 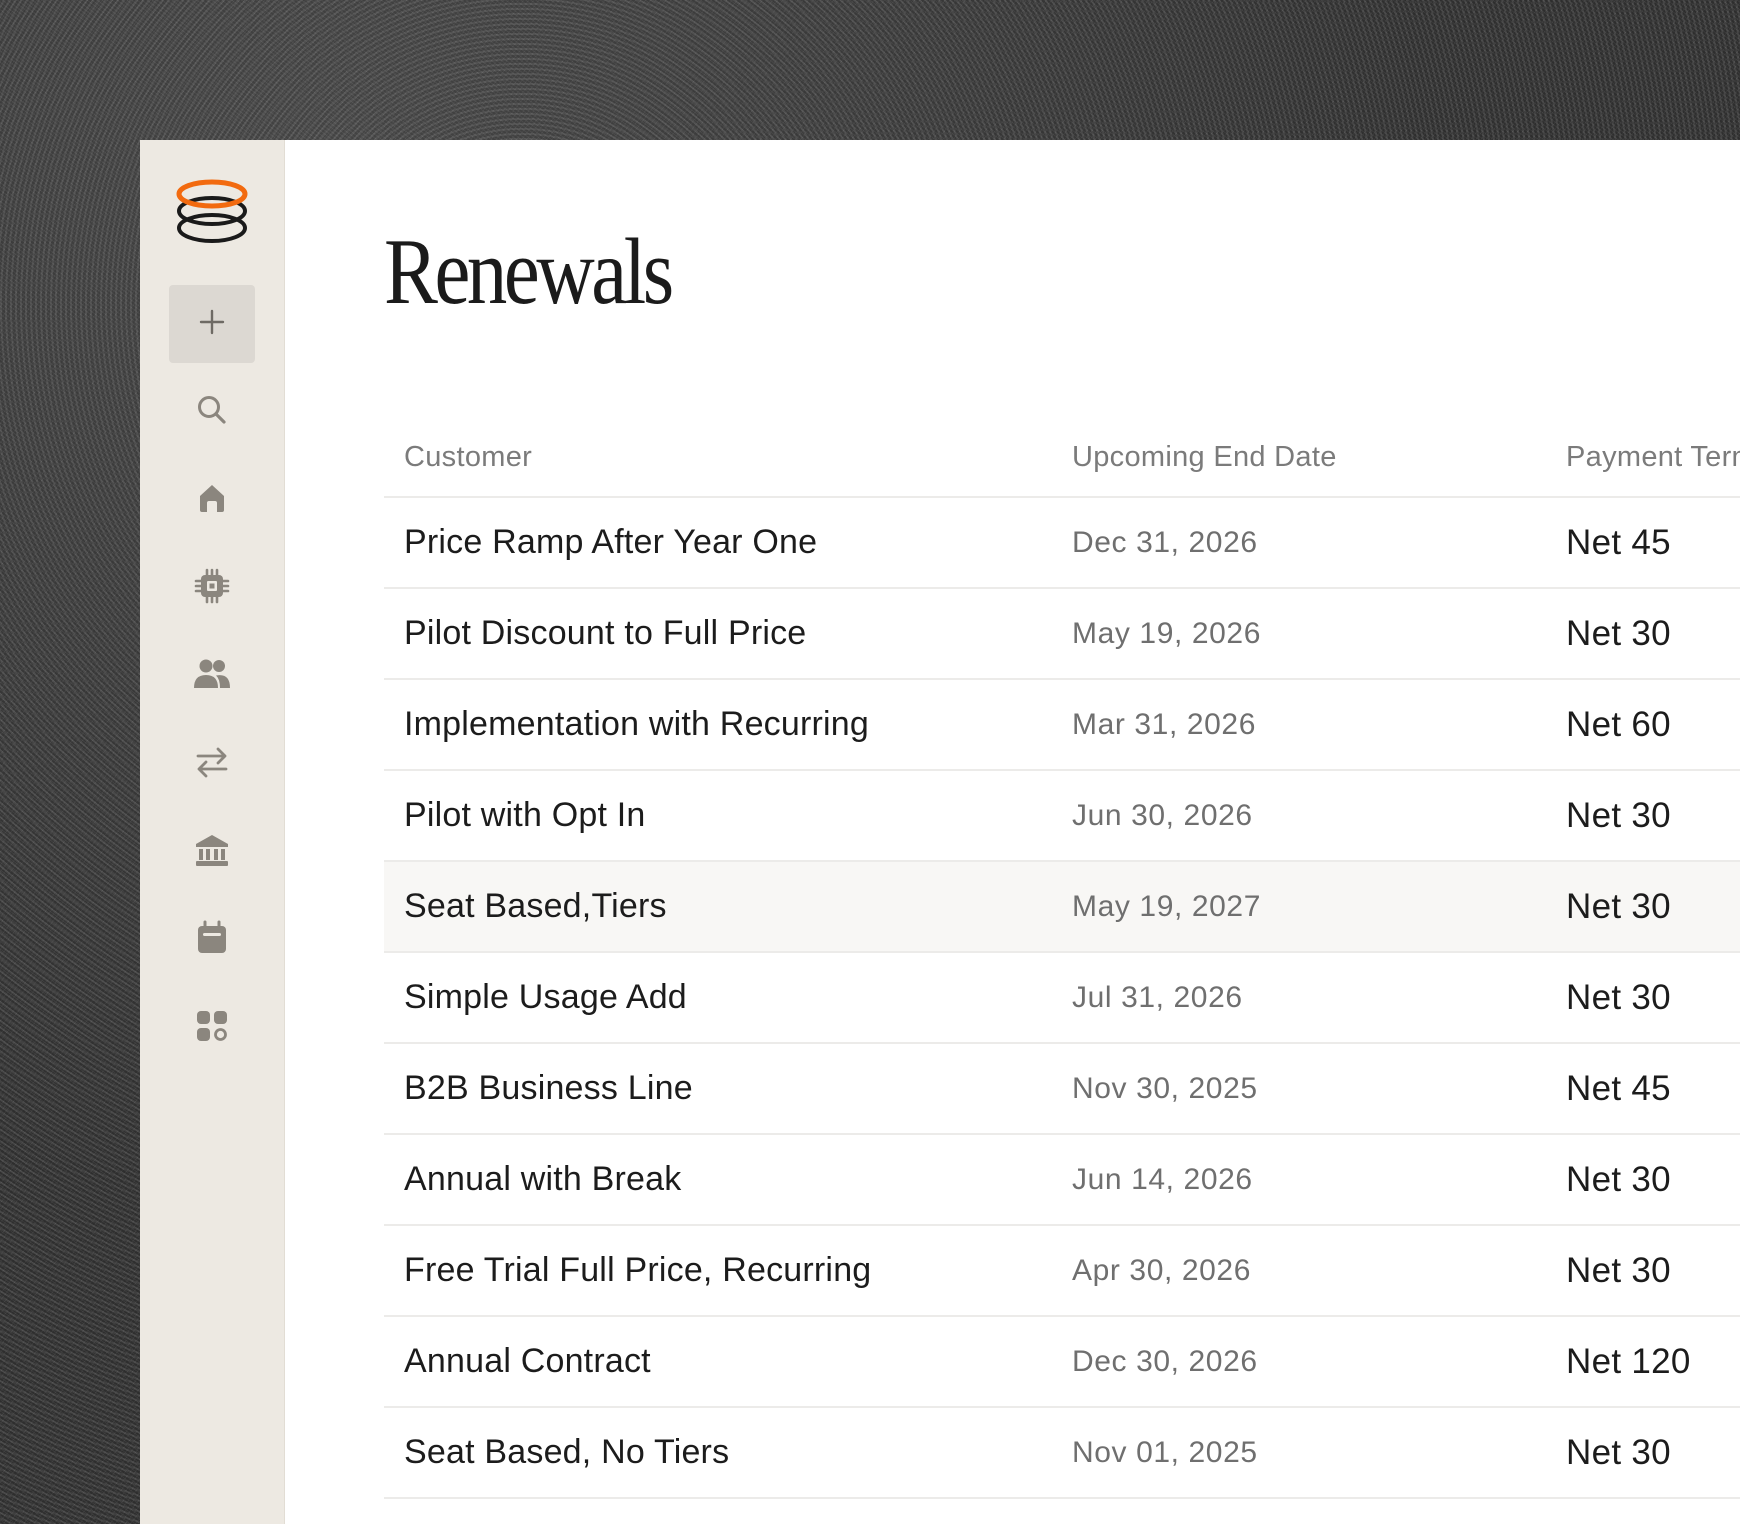 I want to click on table-row-hovered: Seat Based,Tiers May 19, 2027 Net 30, so click(x=1062, y=907).